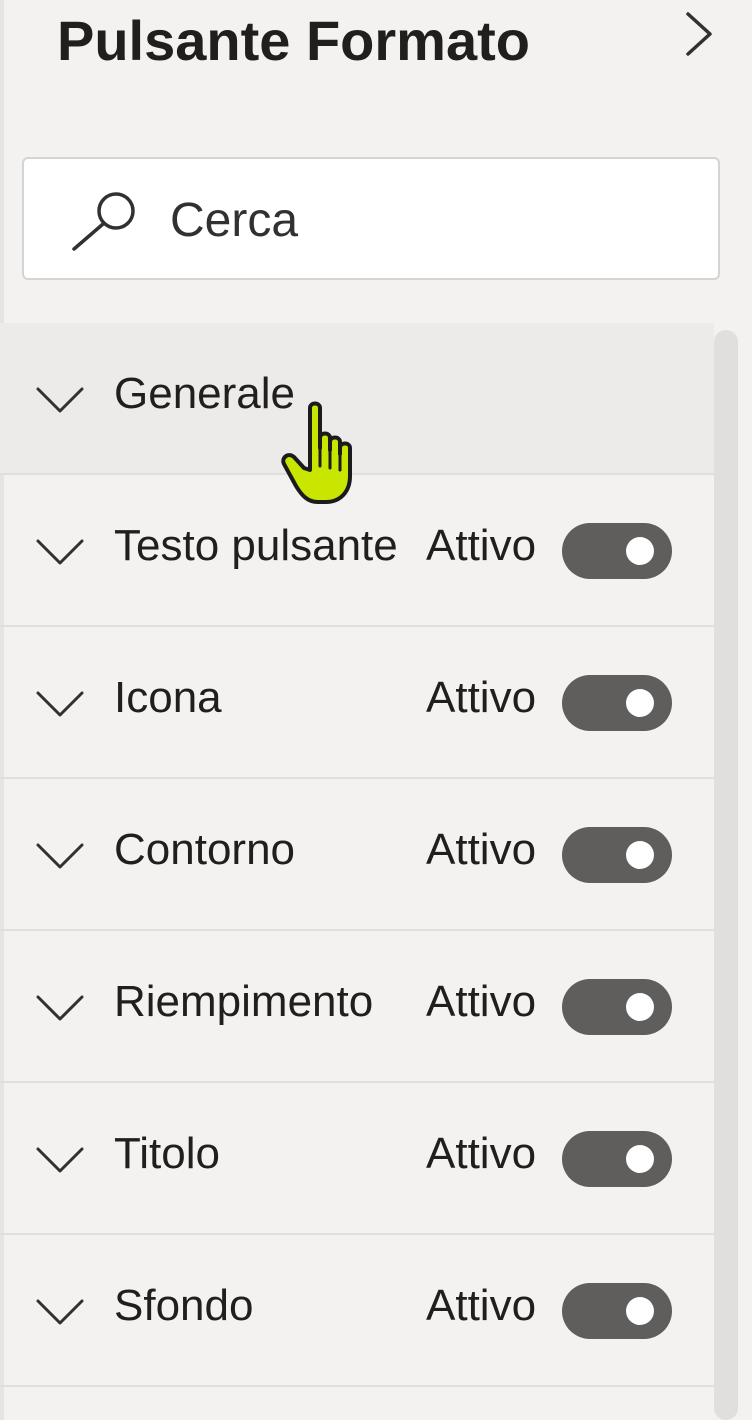  I want to click on section-label: Testo pulsante, so click(256, 545).